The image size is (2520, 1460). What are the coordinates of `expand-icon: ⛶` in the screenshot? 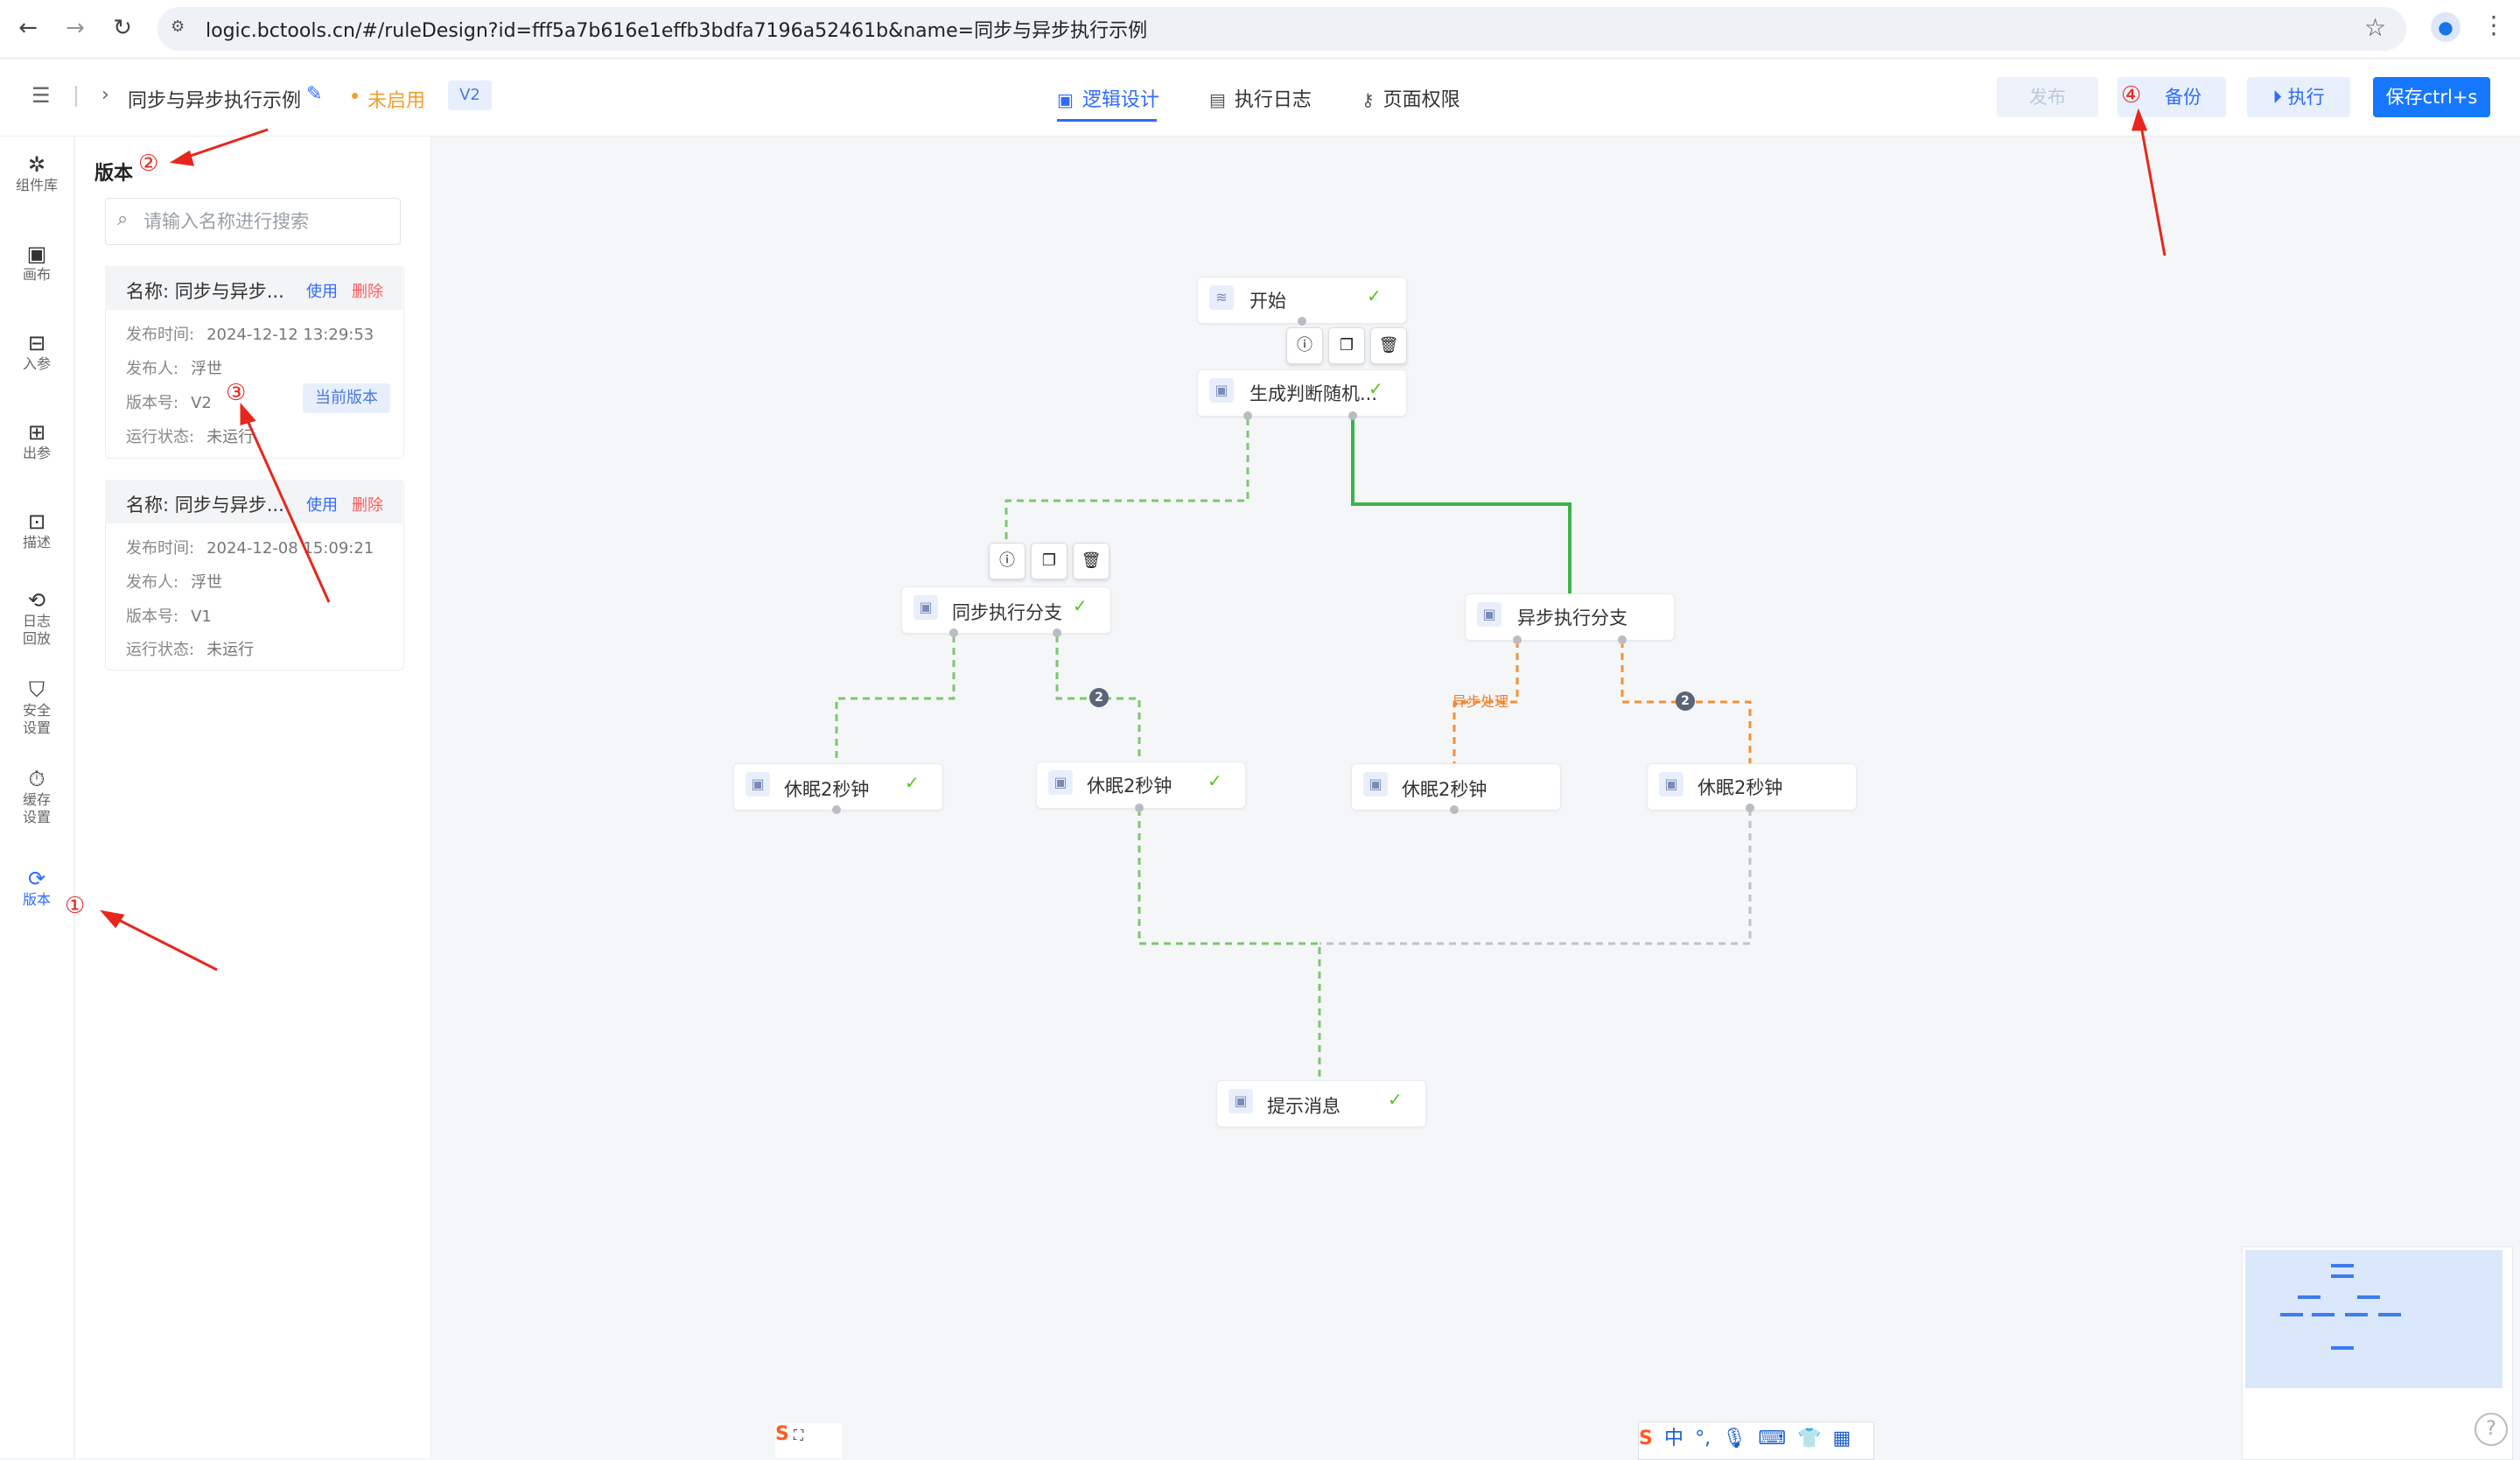 It's located at (798, 1435).